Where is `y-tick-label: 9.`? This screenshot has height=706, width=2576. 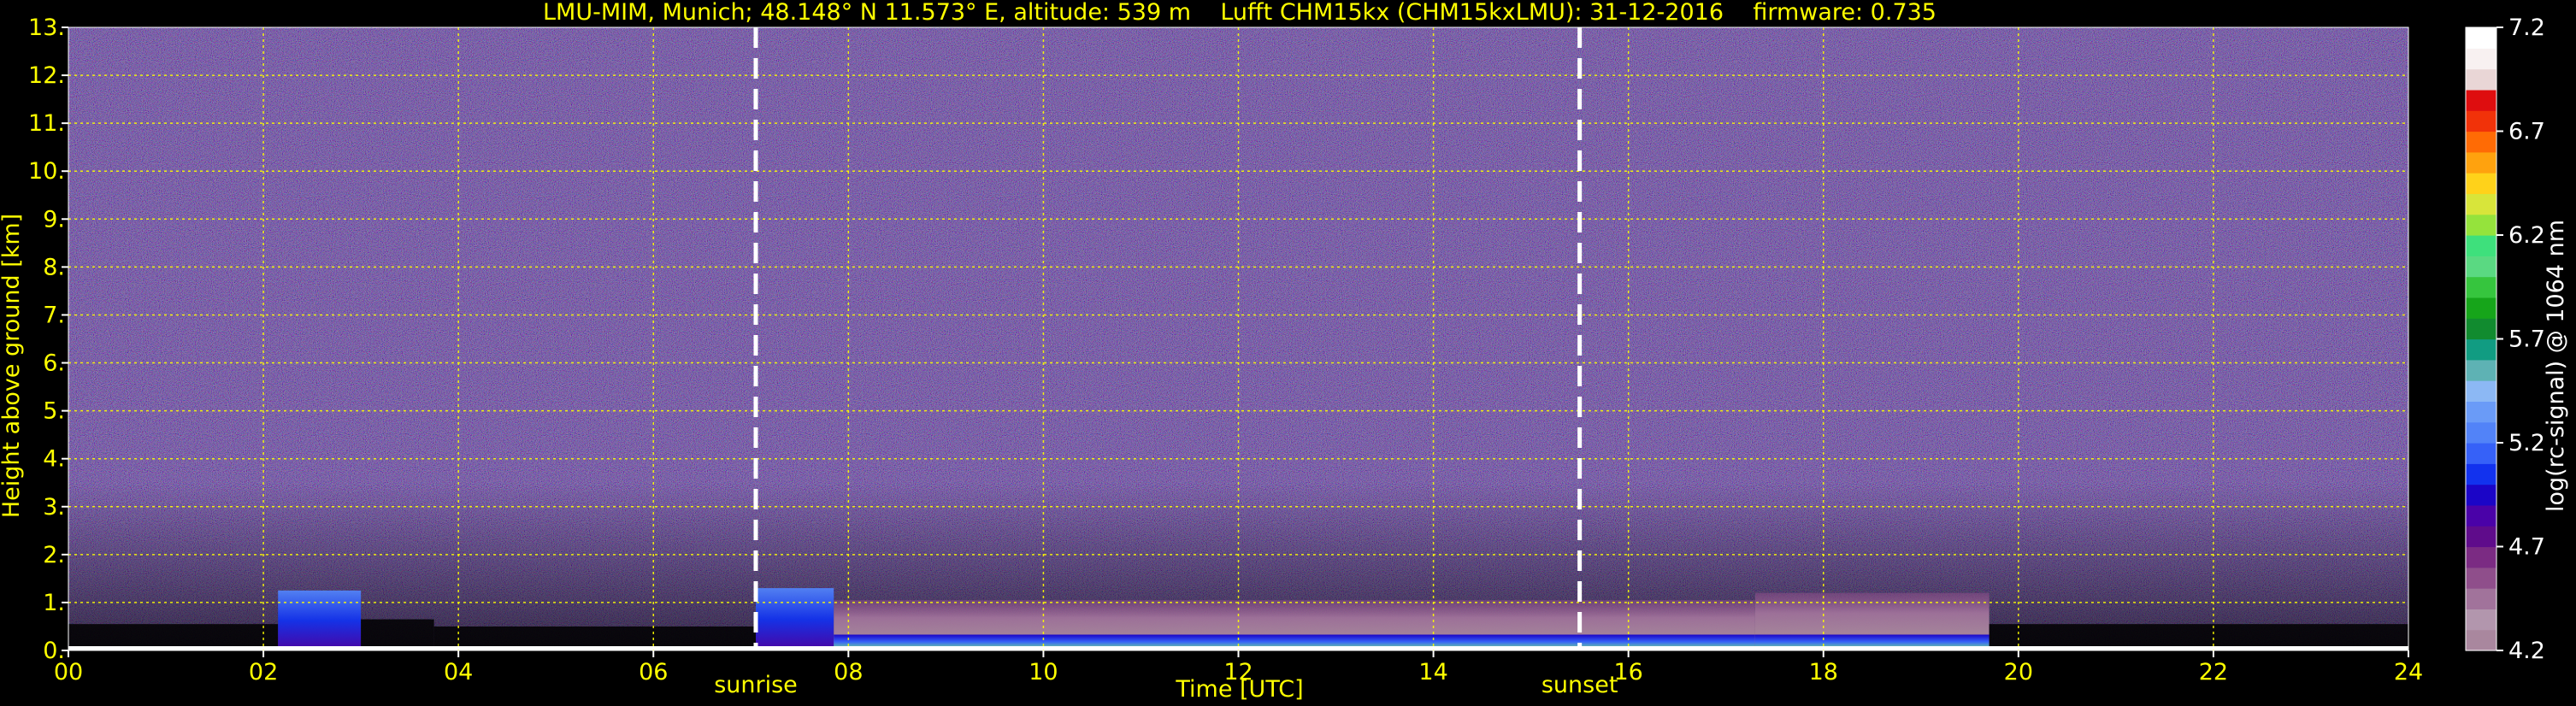
y-tick-label: 9. is located at coordinates (54, 219).